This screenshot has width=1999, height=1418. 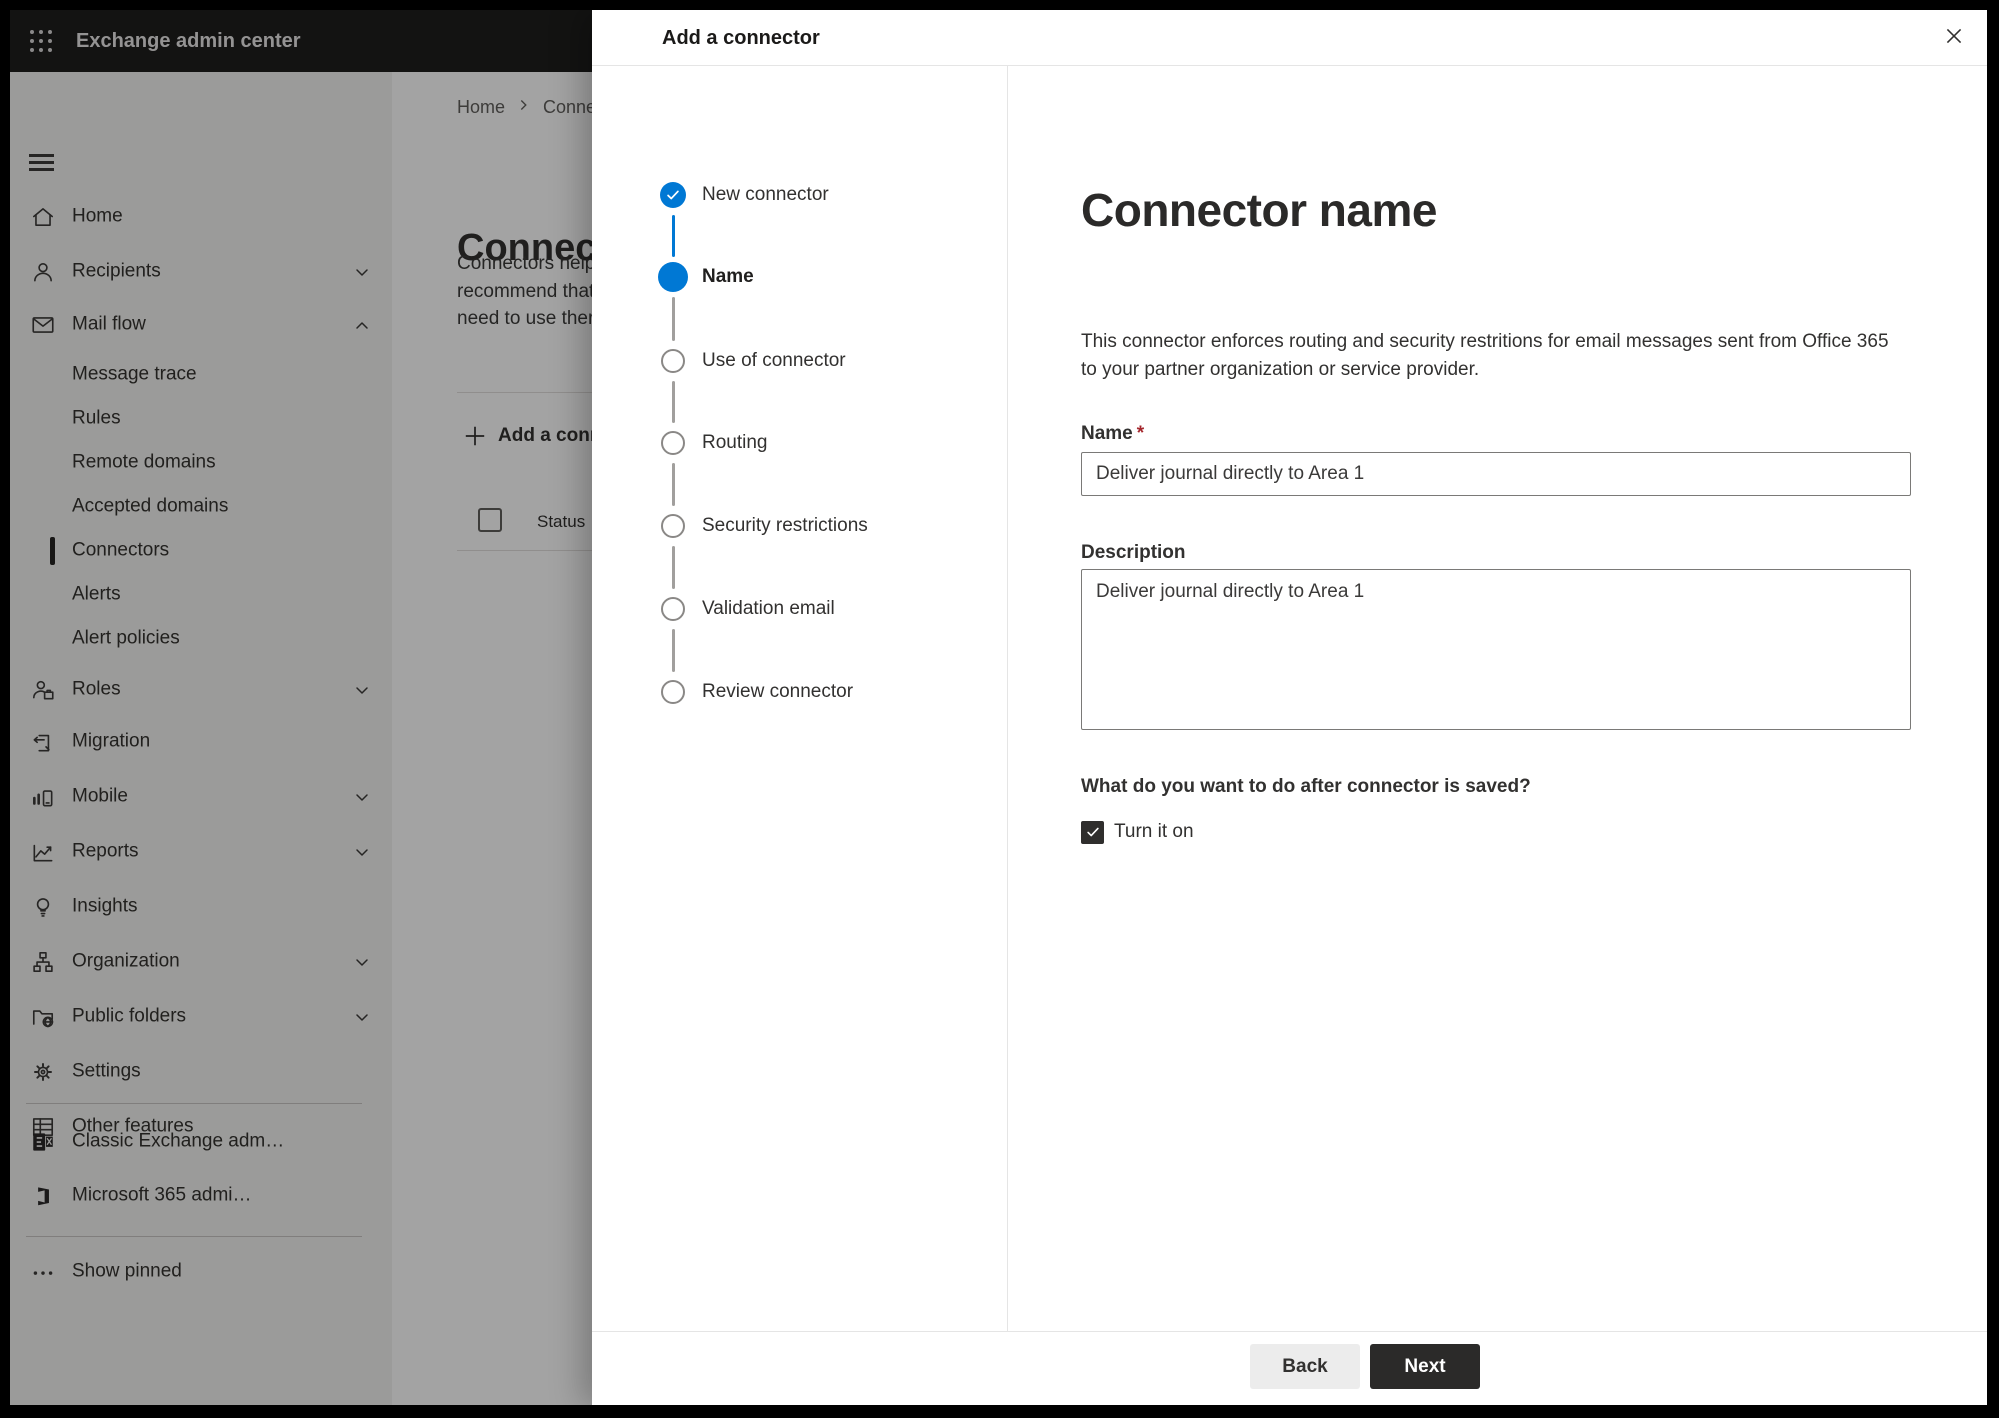 What do you see at coordinates (1496, 649) in the screenshot?
I see `description-textarea: Deliver journal directly to Area 1` at bounding box center [1496, 649].